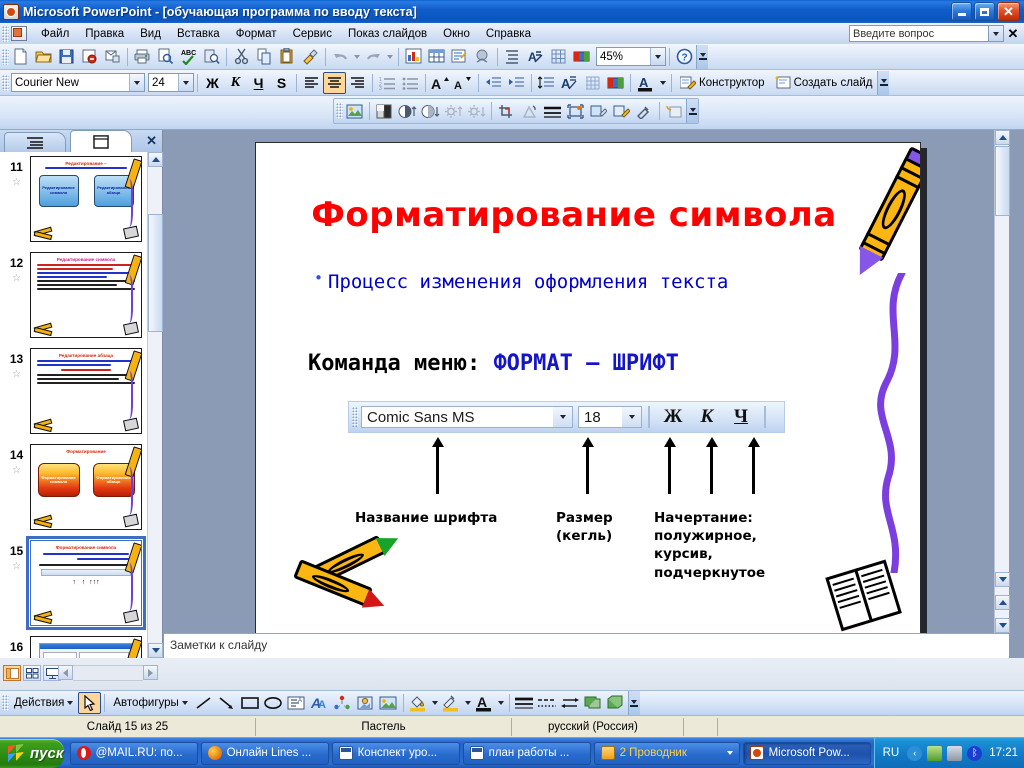 The width and height of the screenshot is (1024, 768). I want to click on set-transparent-color-icon, so click(644, 111).